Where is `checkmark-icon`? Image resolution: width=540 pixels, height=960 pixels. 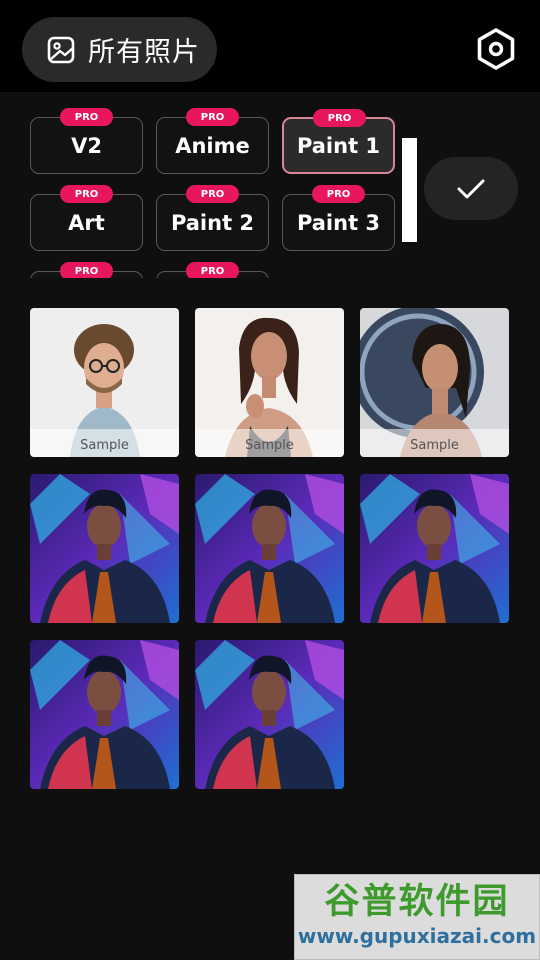
checkmark-icon is located at coordinates (471, 188).